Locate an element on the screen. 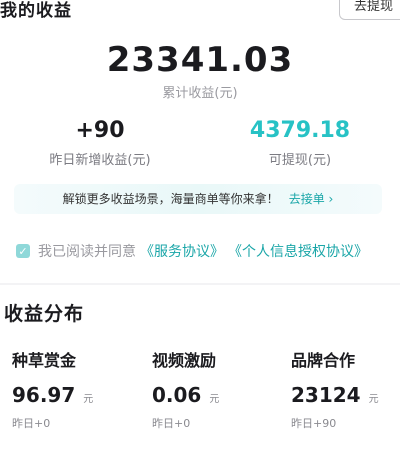  agreement-row: ✓ 我已阅读并同意 《服务协议》 《个人信息授权协议》 is located at coordinates (192, 251).